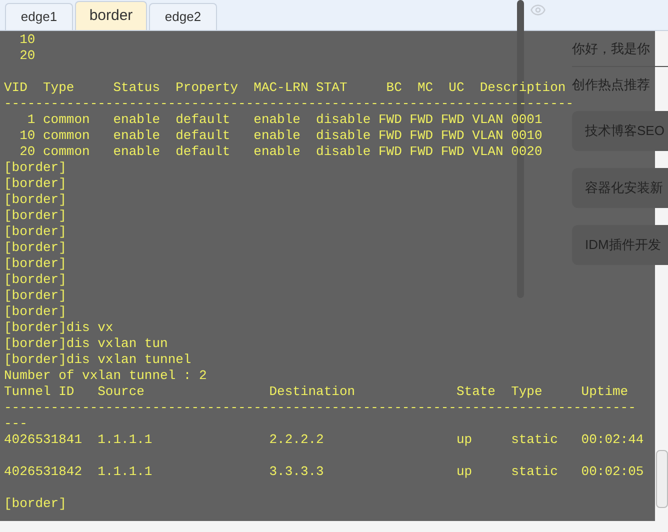 Image resolution: width=668 pixels, height=532 pixels. What do you see at coordinates (111, 15) in the screenshot?
I see `tab: border` at bounding box center [111, 15].